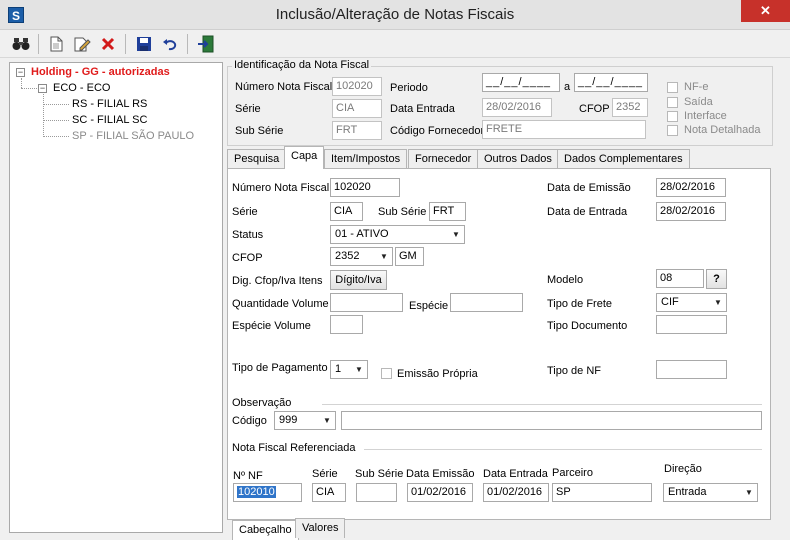 The height and width of the screenshot is (540, 790). Describe the element at coordinates (680, 278) in the screenshot. I see `modelo-field: 08` at that location.